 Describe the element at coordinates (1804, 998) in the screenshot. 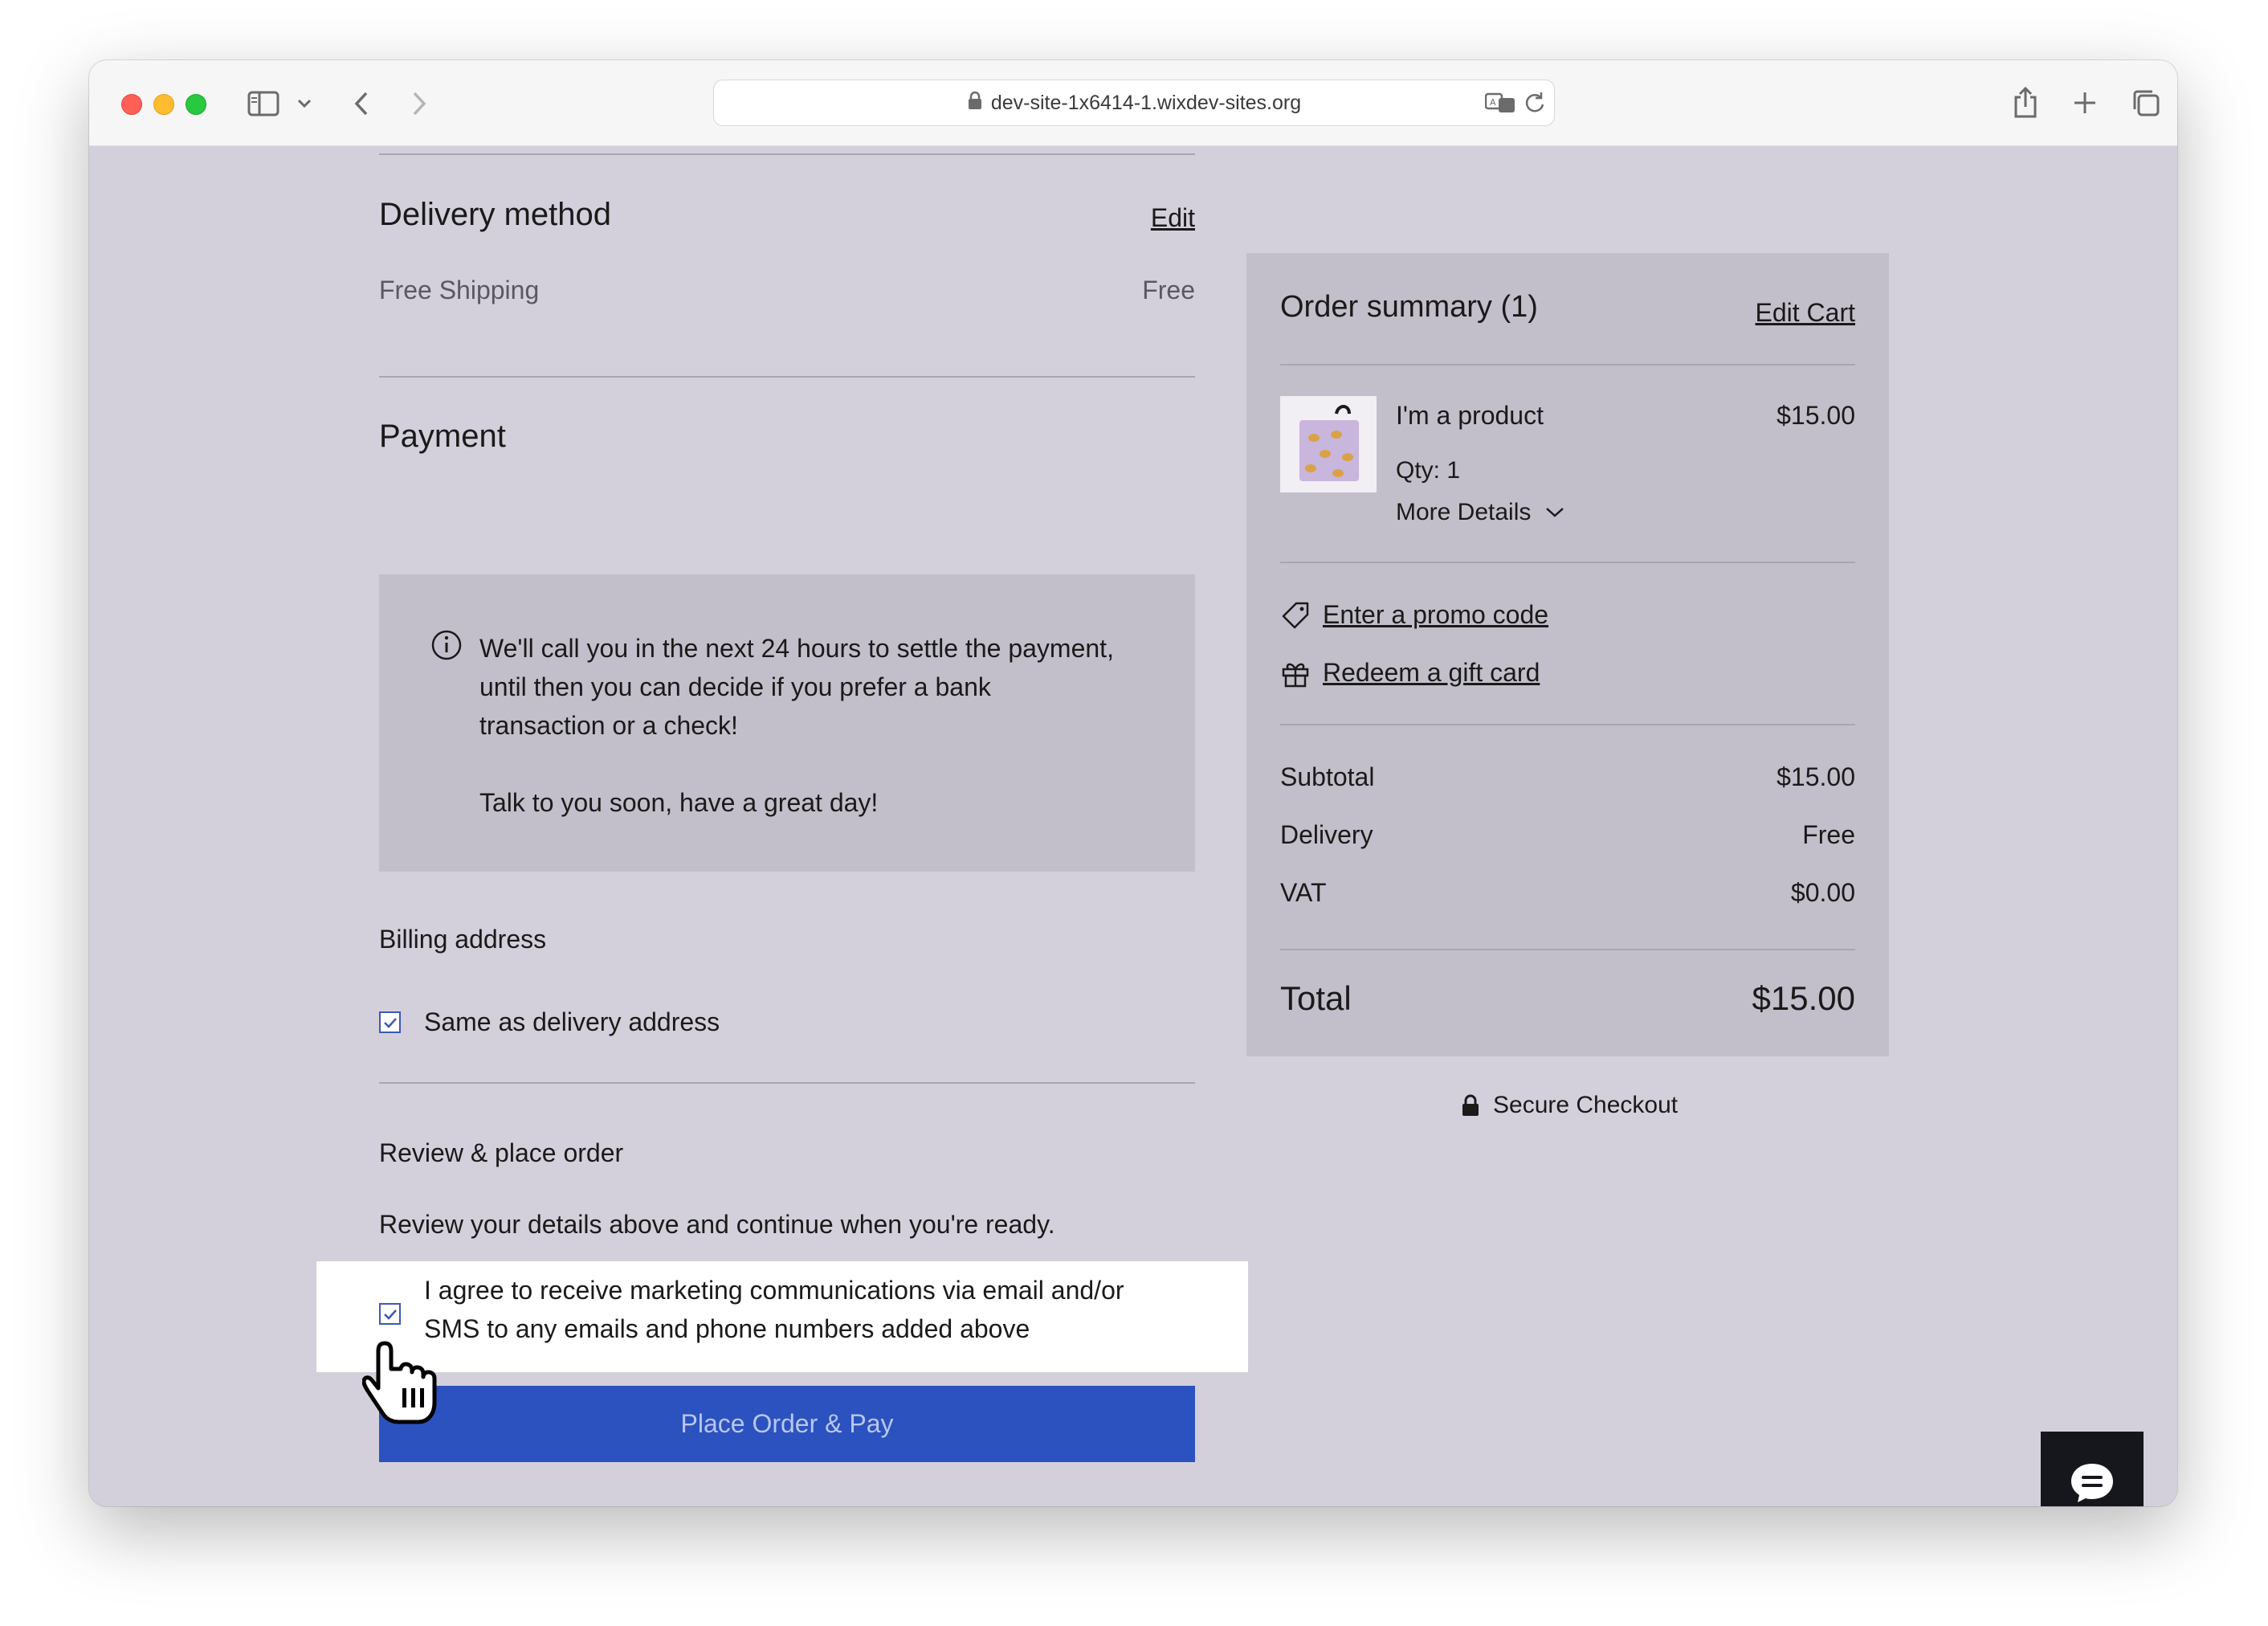

I see `total-value: $15.00` at that location.